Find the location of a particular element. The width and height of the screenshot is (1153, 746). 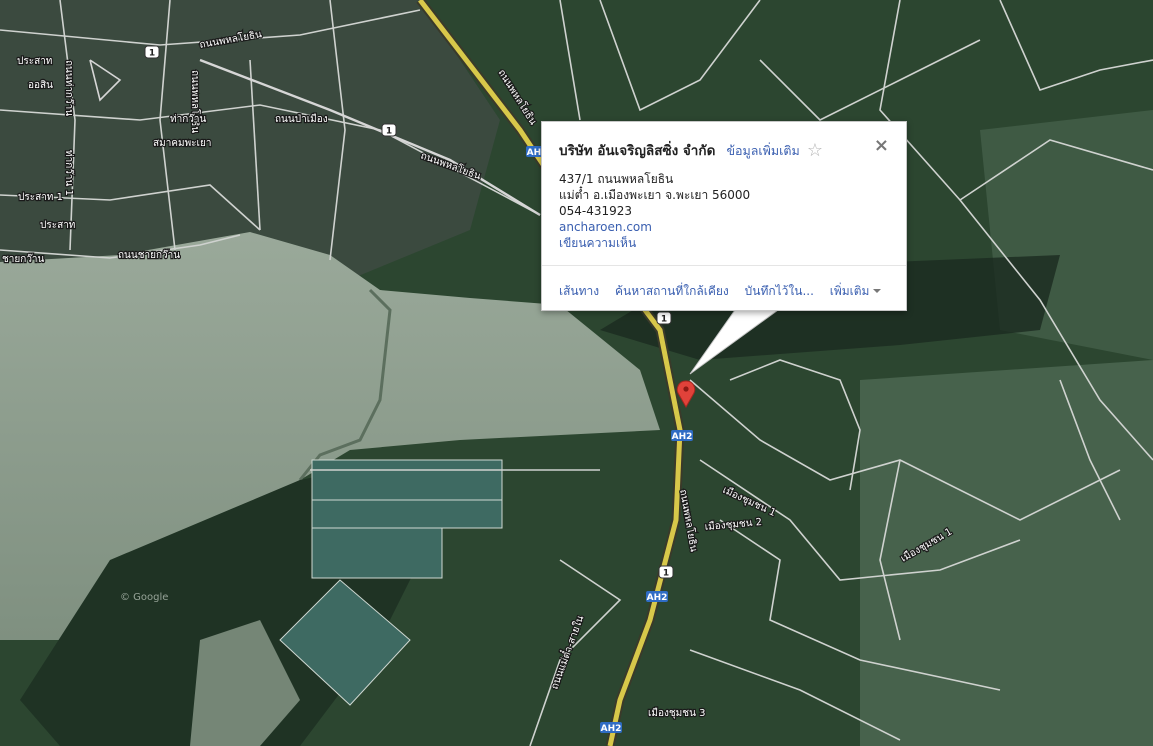

close-icon: × is located at coordinates (881, 145).